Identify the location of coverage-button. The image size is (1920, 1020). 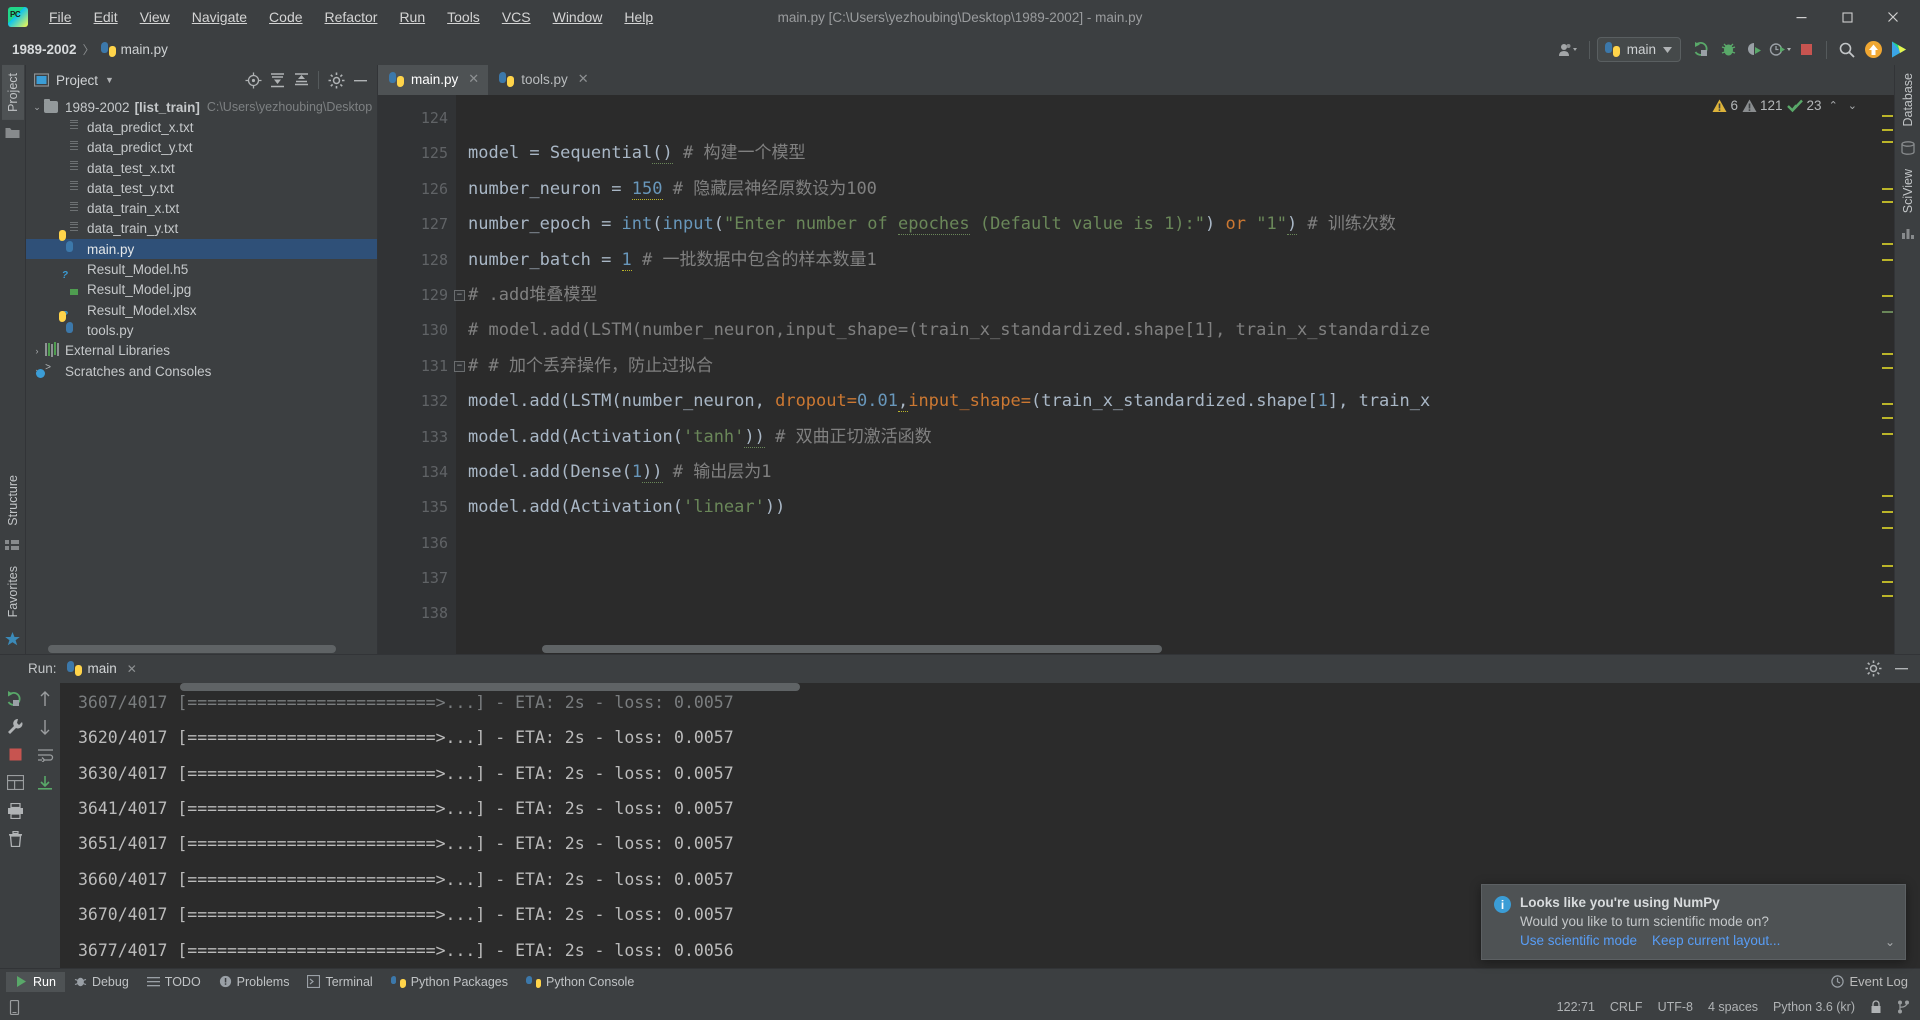
(1754, 49).